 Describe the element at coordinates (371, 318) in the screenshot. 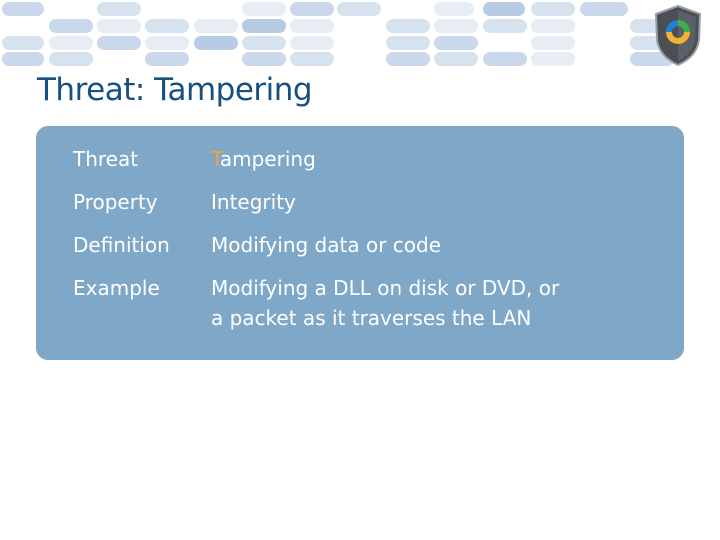

I see `value-line: a packet as it traverses the LAN` at that location.